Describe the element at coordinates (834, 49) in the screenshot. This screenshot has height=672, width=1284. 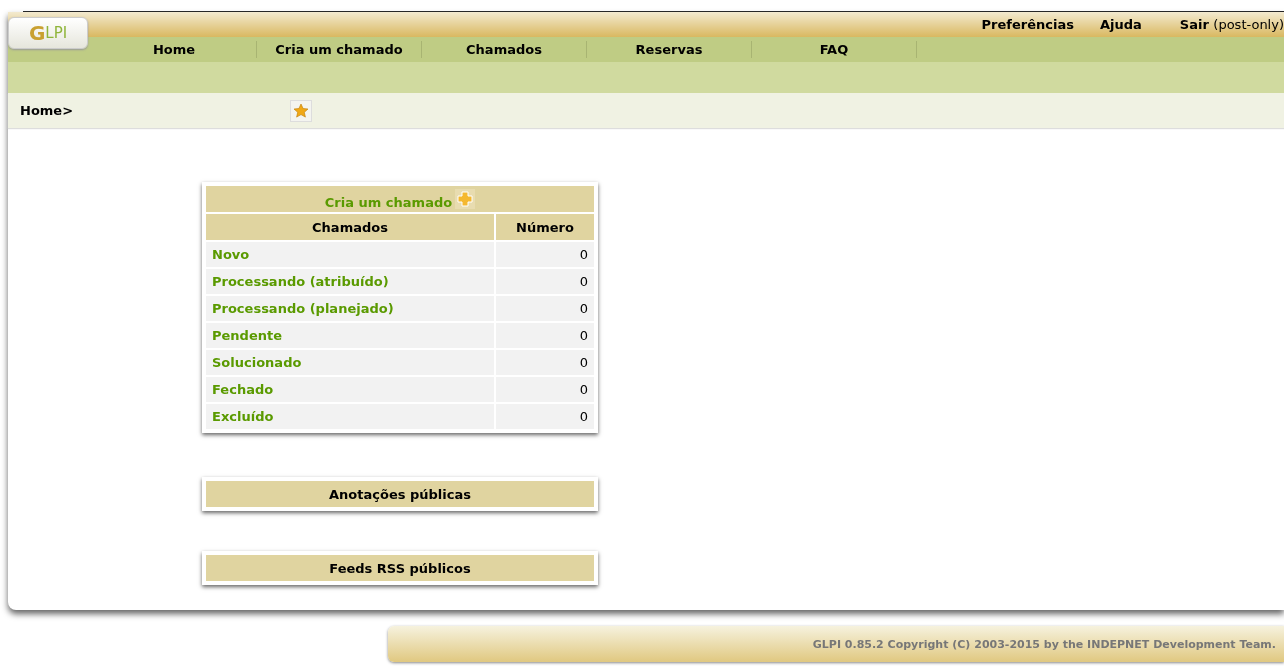
I see `nav-tab: FAQ` at that location.